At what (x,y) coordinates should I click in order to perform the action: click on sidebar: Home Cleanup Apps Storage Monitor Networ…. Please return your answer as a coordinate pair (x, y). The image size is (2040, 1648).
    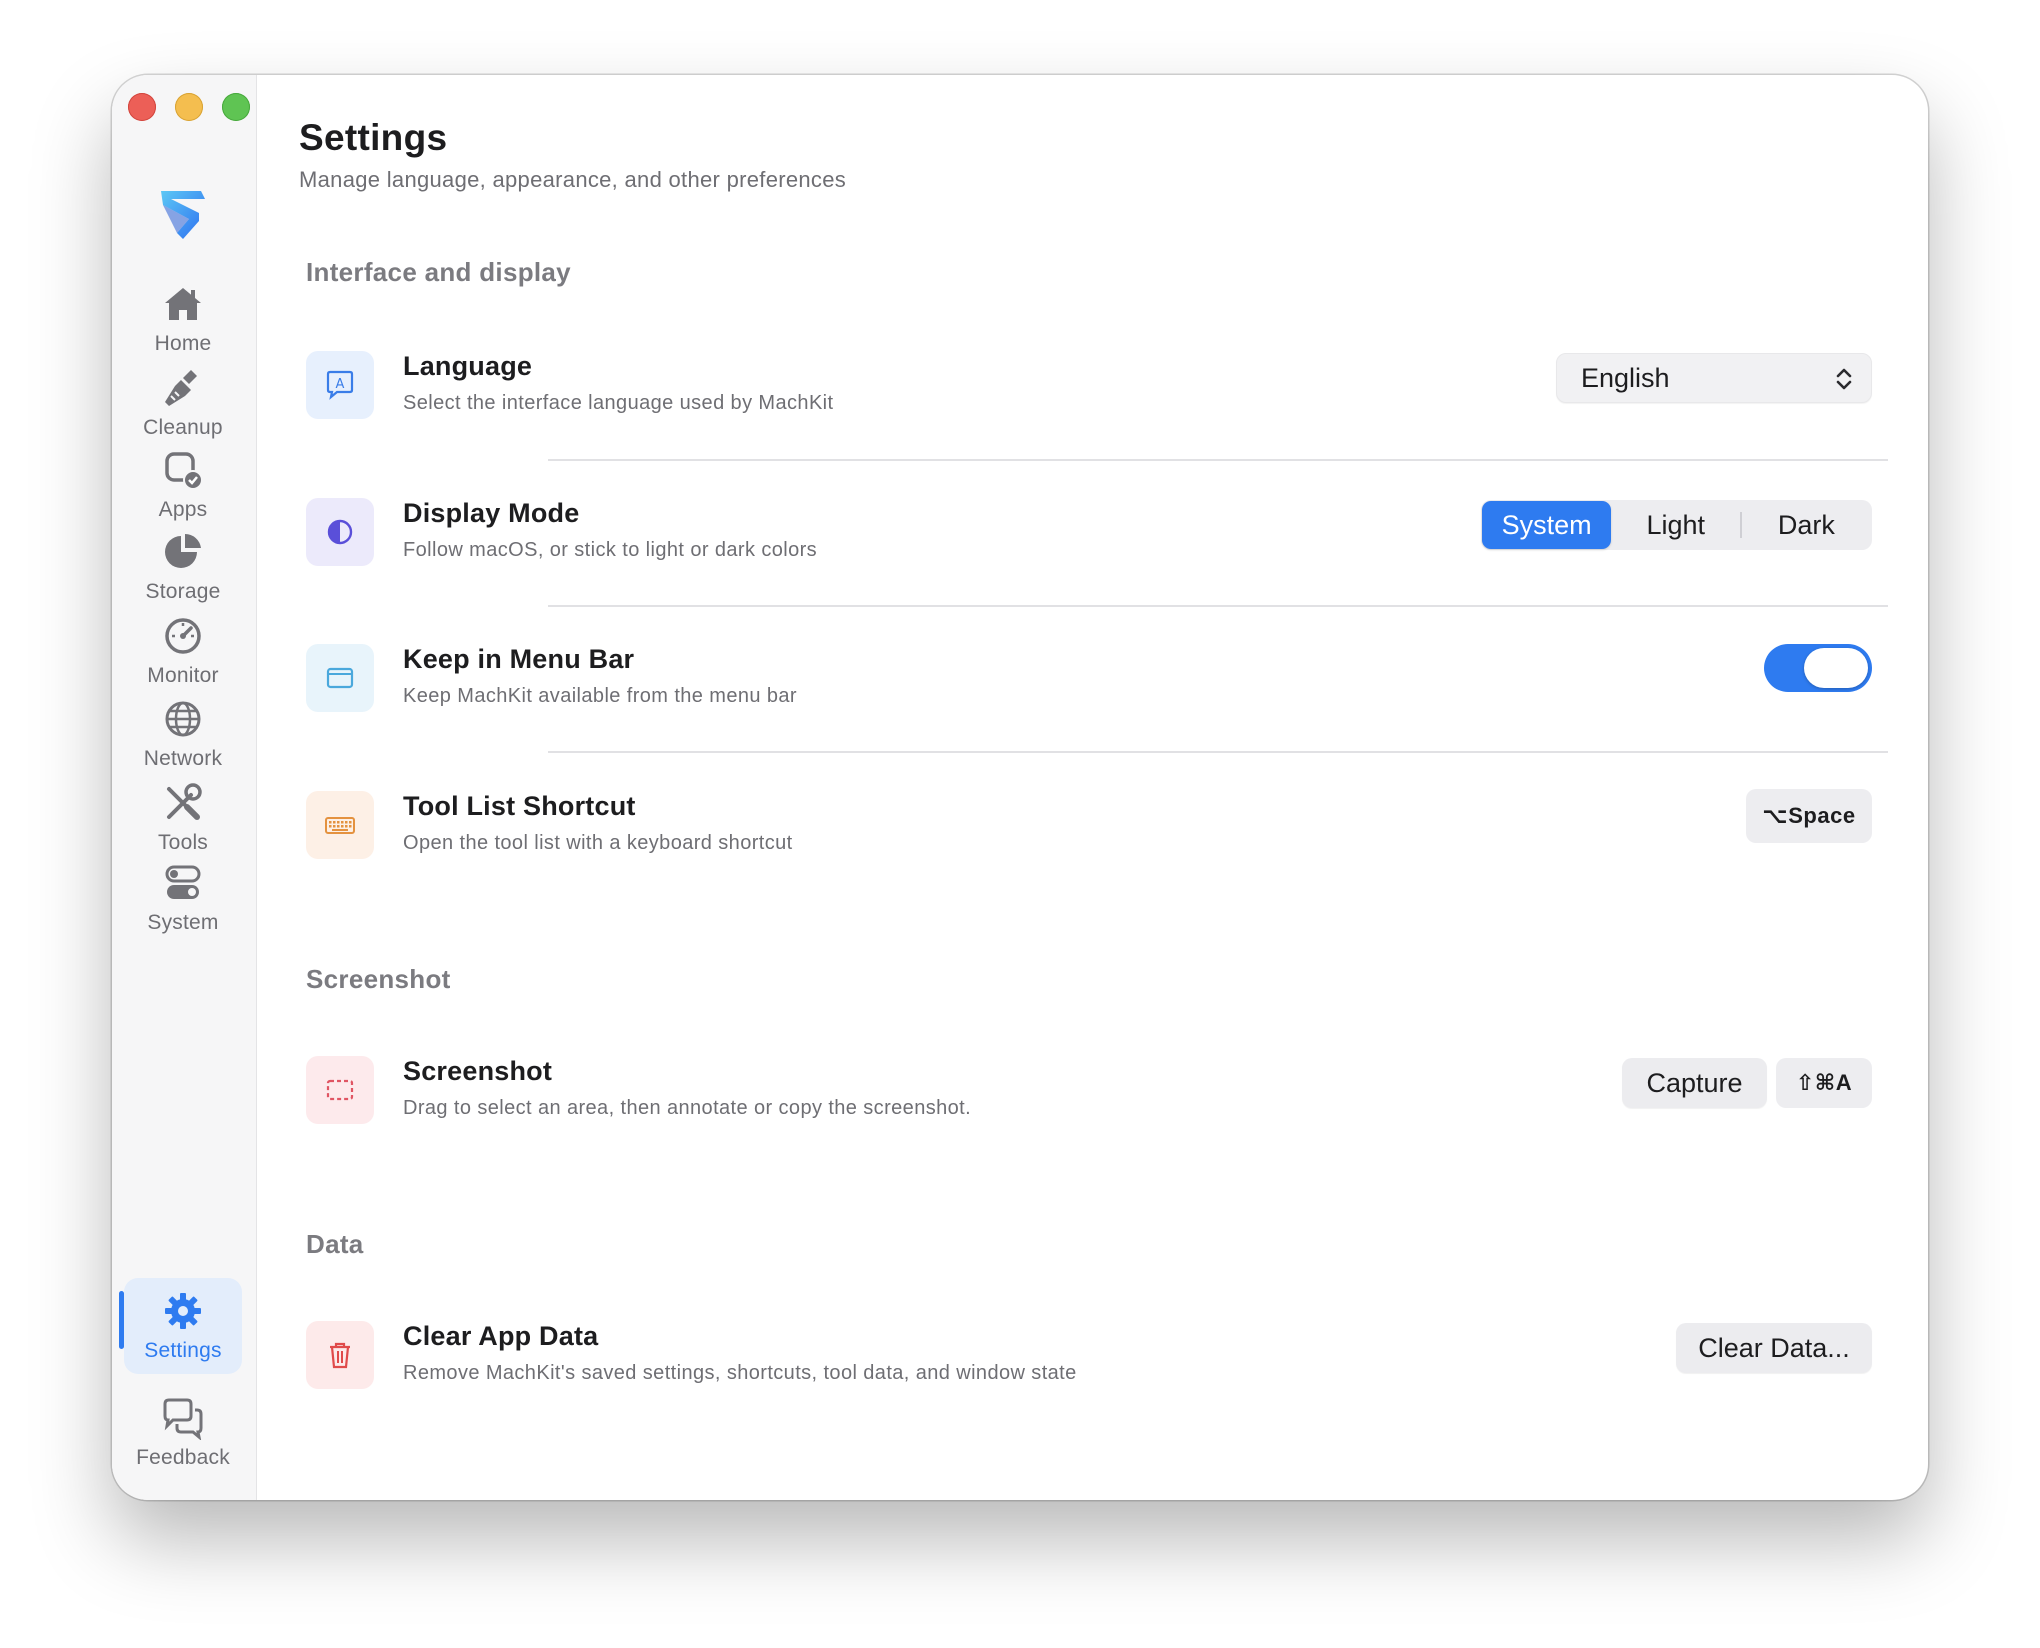
    Looking at the image, I should click on (184, 787).